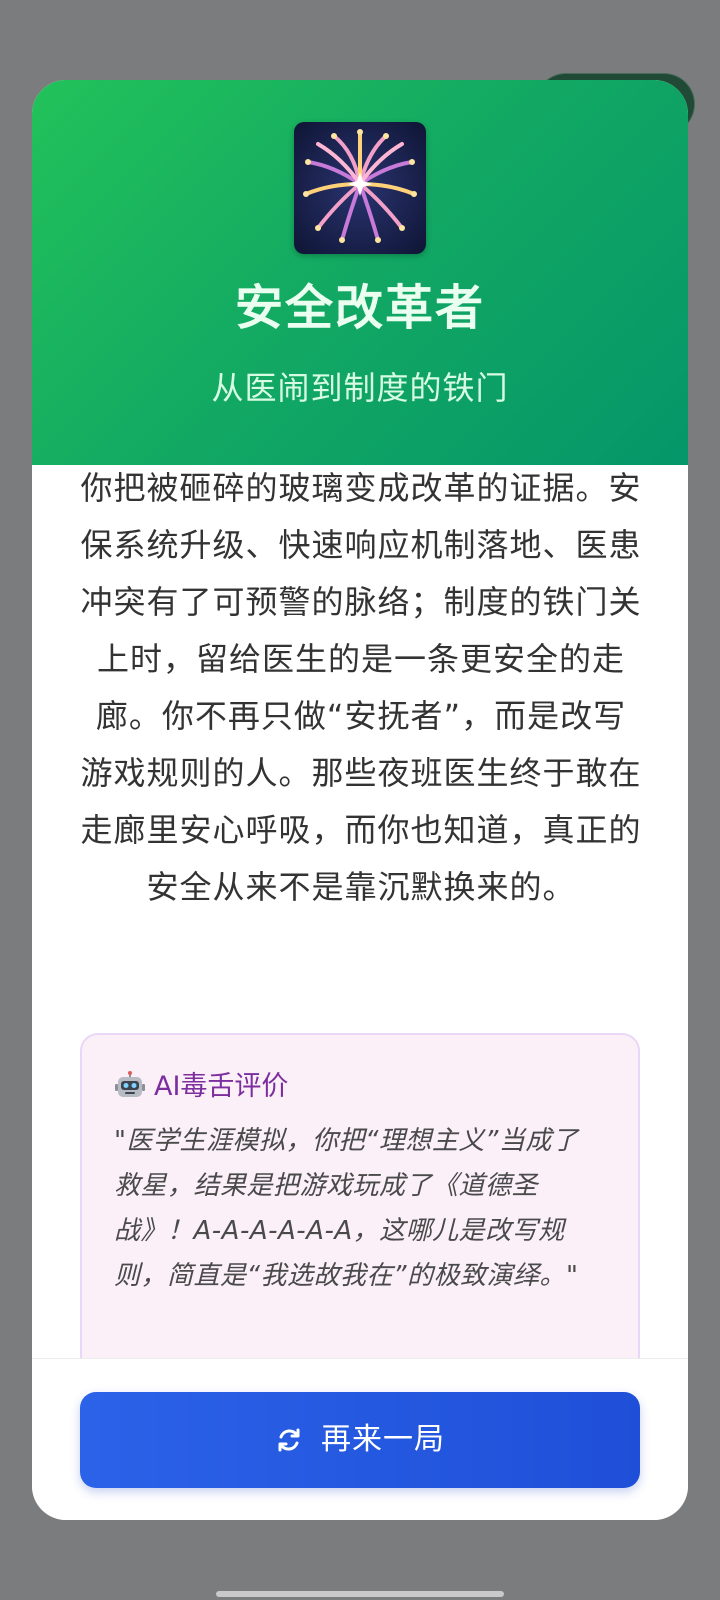 The image size is (720, 1600). Describe the element at coordinates (360, 388) in the screenshot. I see `result-subtitle: 从医闹到制度的铁门` at that location.